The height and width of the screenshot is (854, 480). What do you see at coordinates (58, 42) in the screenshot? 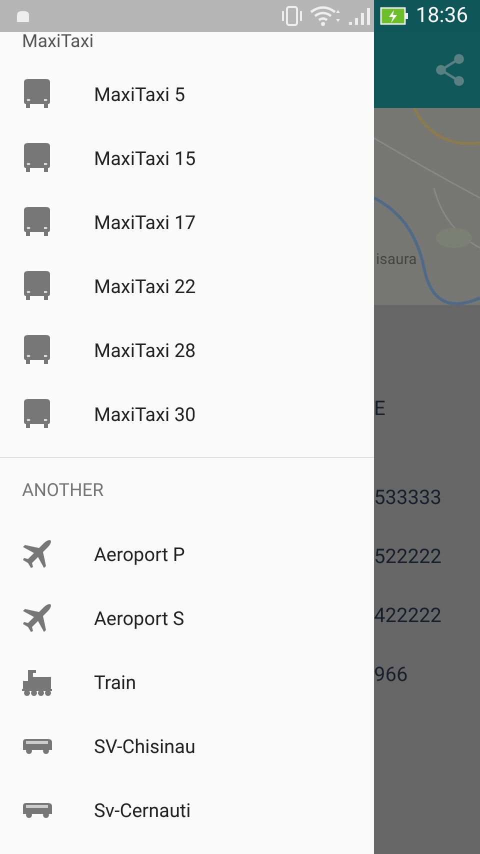
I see `drawer-header: MaxiTaxi` at bounding box center [58, 42].